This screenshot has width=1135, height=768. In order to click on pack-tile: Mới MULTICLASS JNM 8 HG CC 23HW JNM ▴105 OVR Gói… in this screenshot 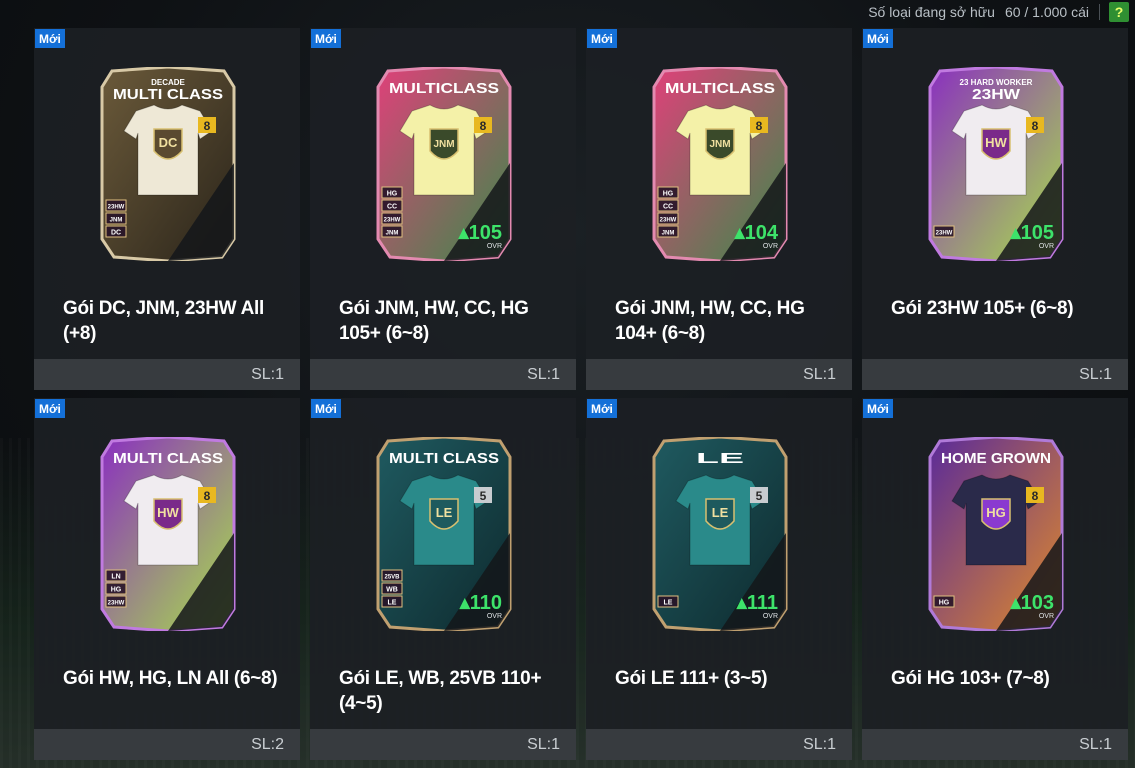, I will do `click(443, 209)`.